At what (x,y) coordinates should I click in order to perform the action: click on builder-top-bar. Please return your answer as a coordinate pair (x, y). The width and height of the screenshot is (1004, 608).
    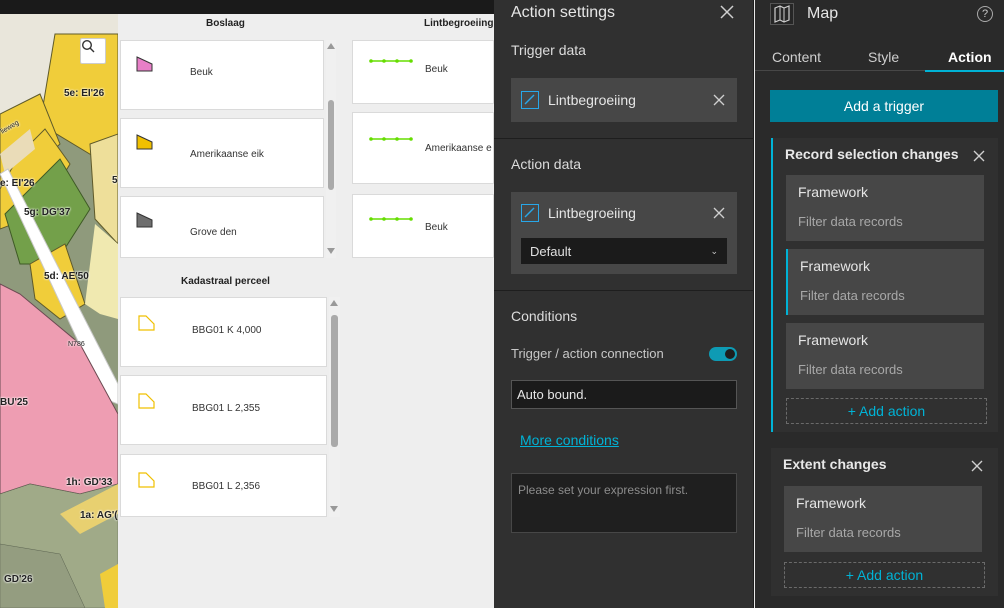
    Looking at the image, I should click on (247, 7).